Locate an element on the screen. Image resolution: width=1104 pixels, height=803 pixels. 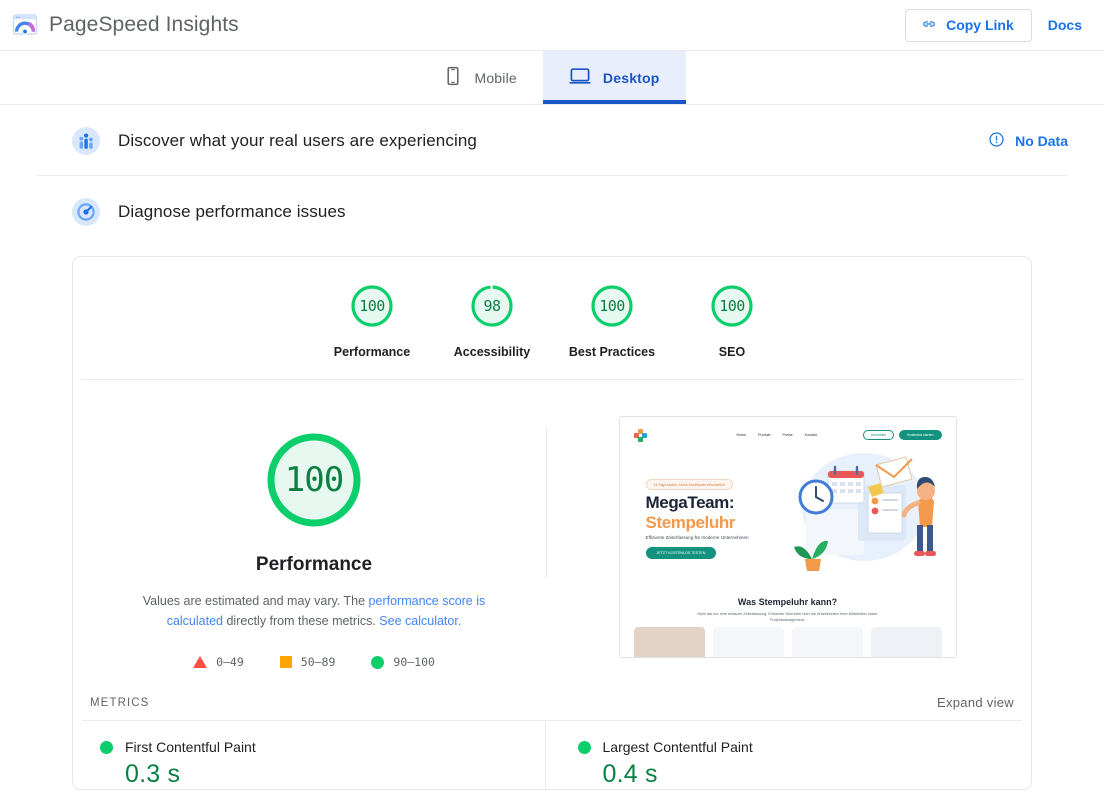
header-actions: Copy Link Docs is located at coordinates (996, 25).